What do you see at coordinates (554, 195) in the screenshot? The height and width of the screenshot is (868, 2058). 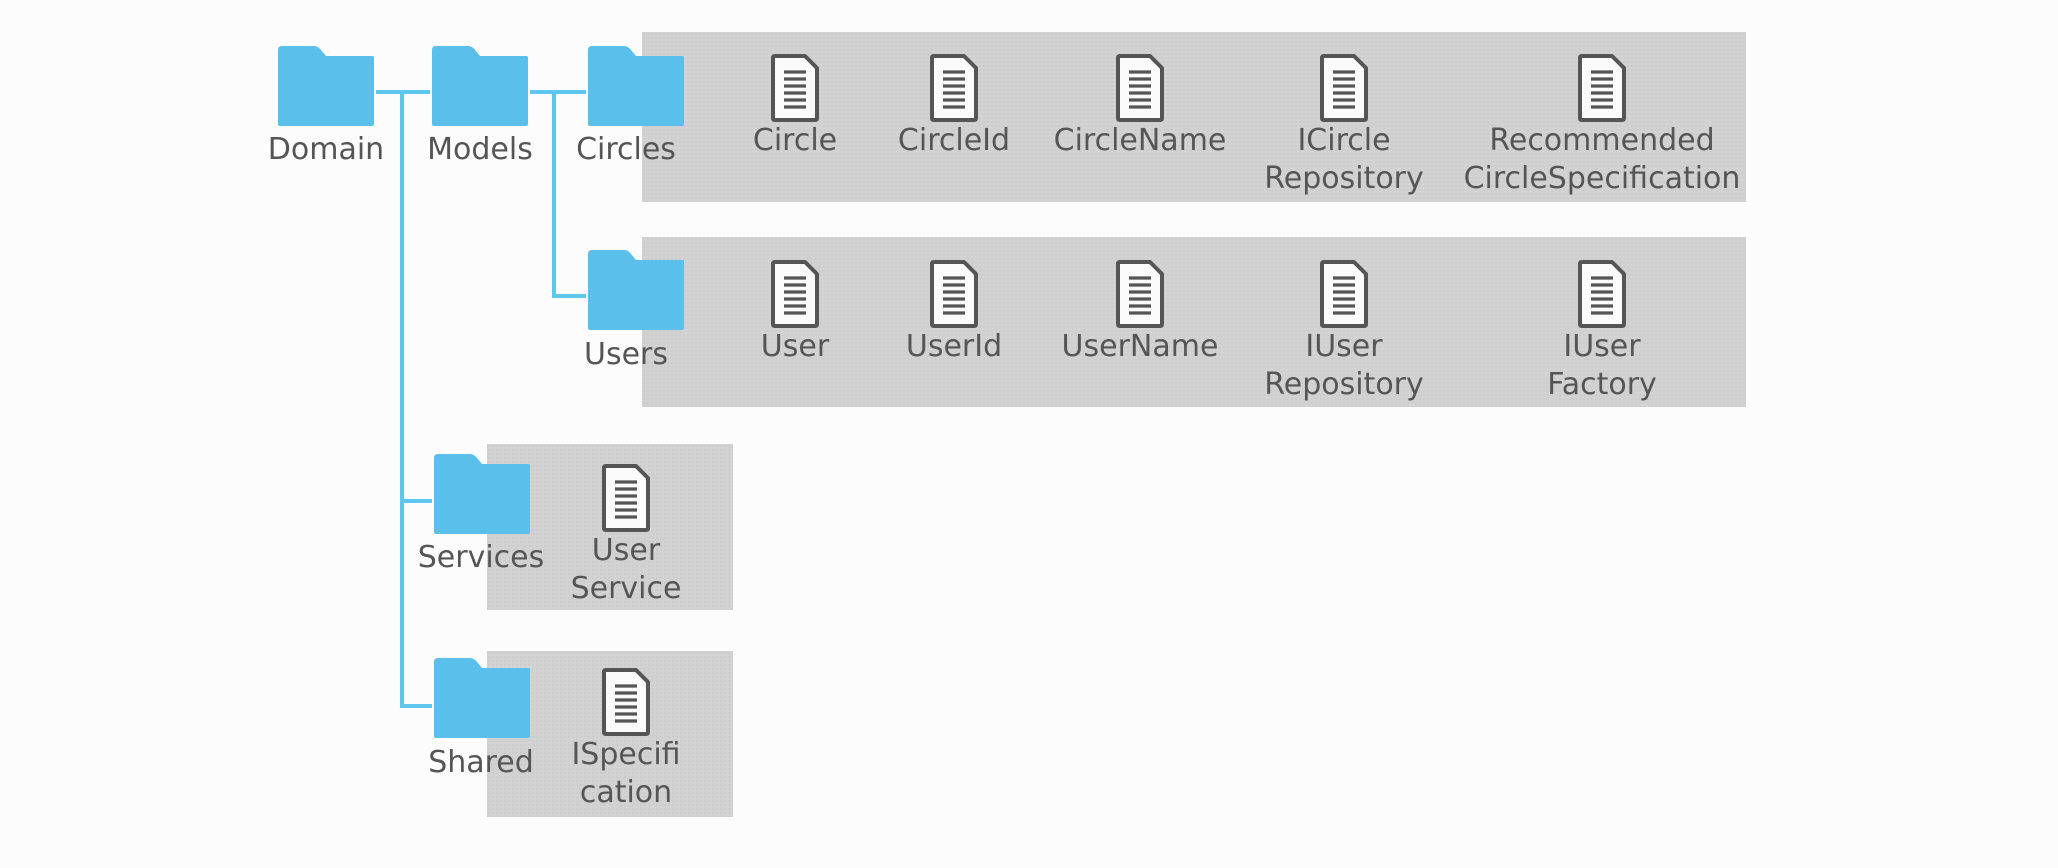 I see `connector-models-trunk` at bounding box center [554, 195].